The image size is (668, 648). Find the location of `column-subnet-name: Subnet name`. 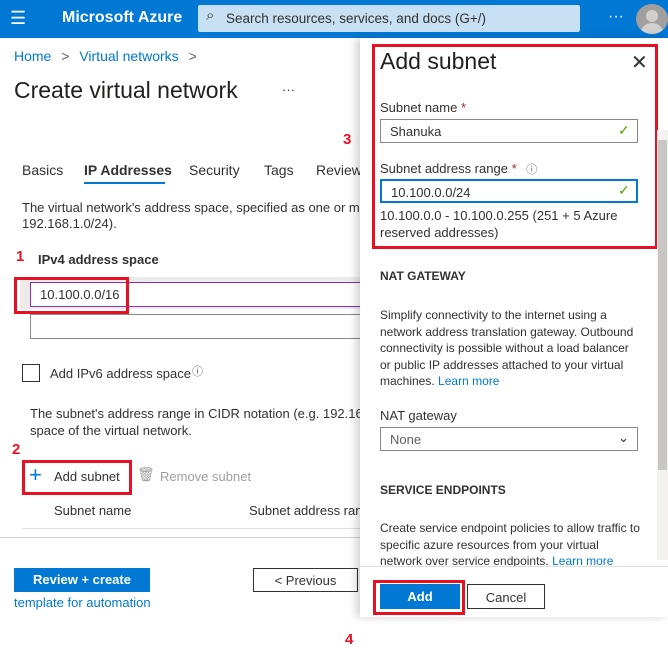

column-subnet-name: Subnet name is located at coordinates (93, 510).